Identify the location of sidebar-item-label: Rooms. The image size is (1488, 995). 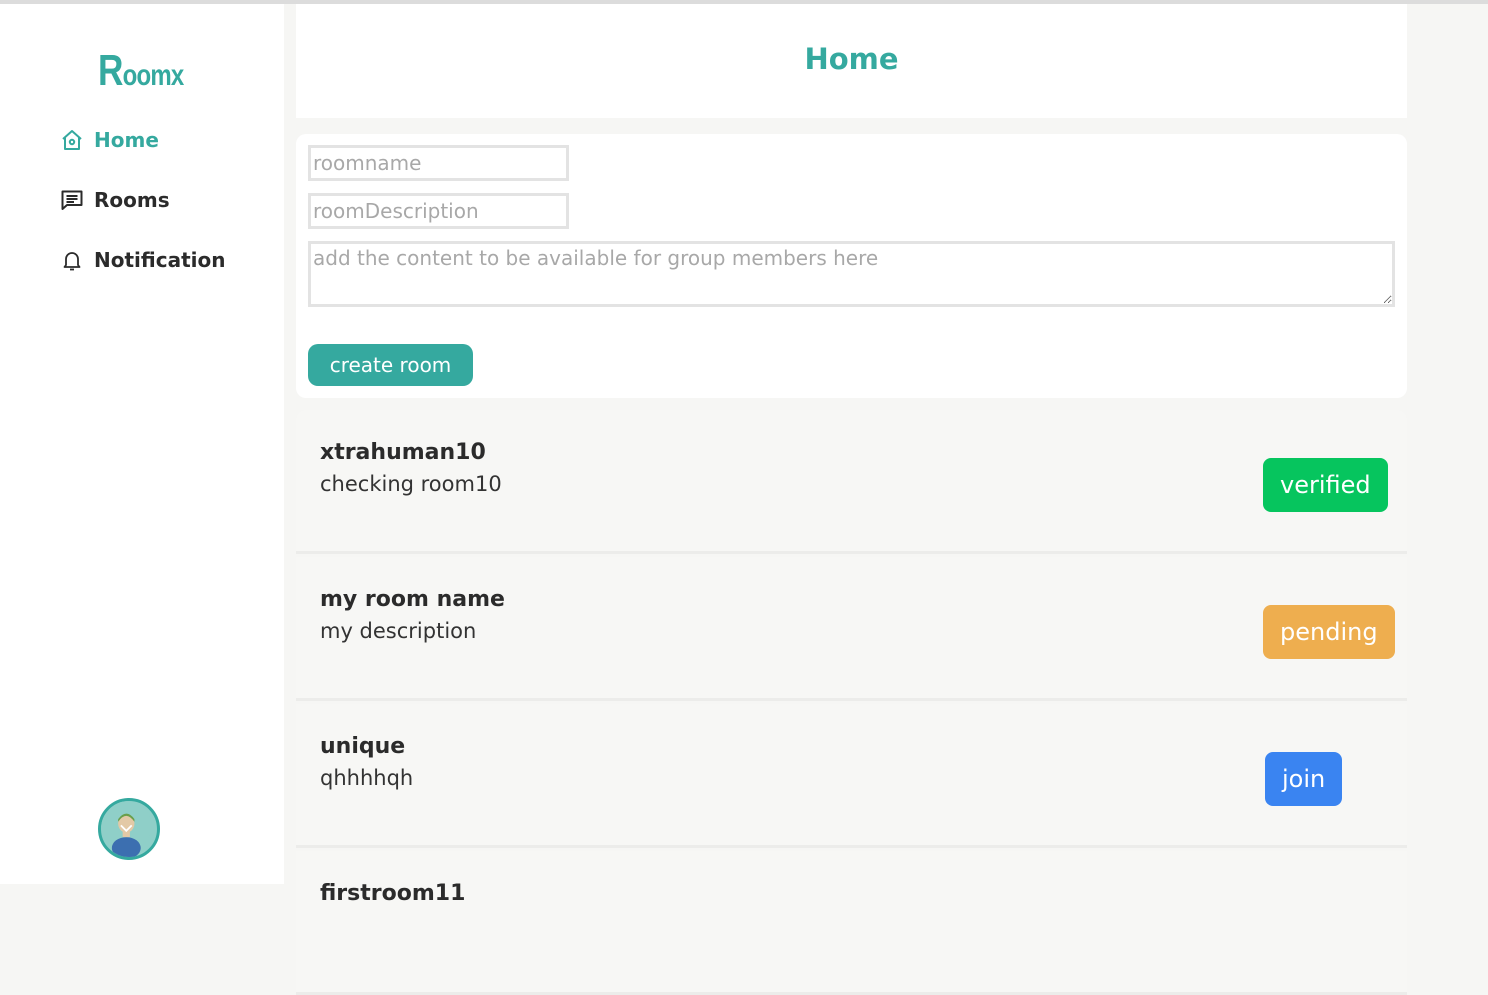
(132, 200).